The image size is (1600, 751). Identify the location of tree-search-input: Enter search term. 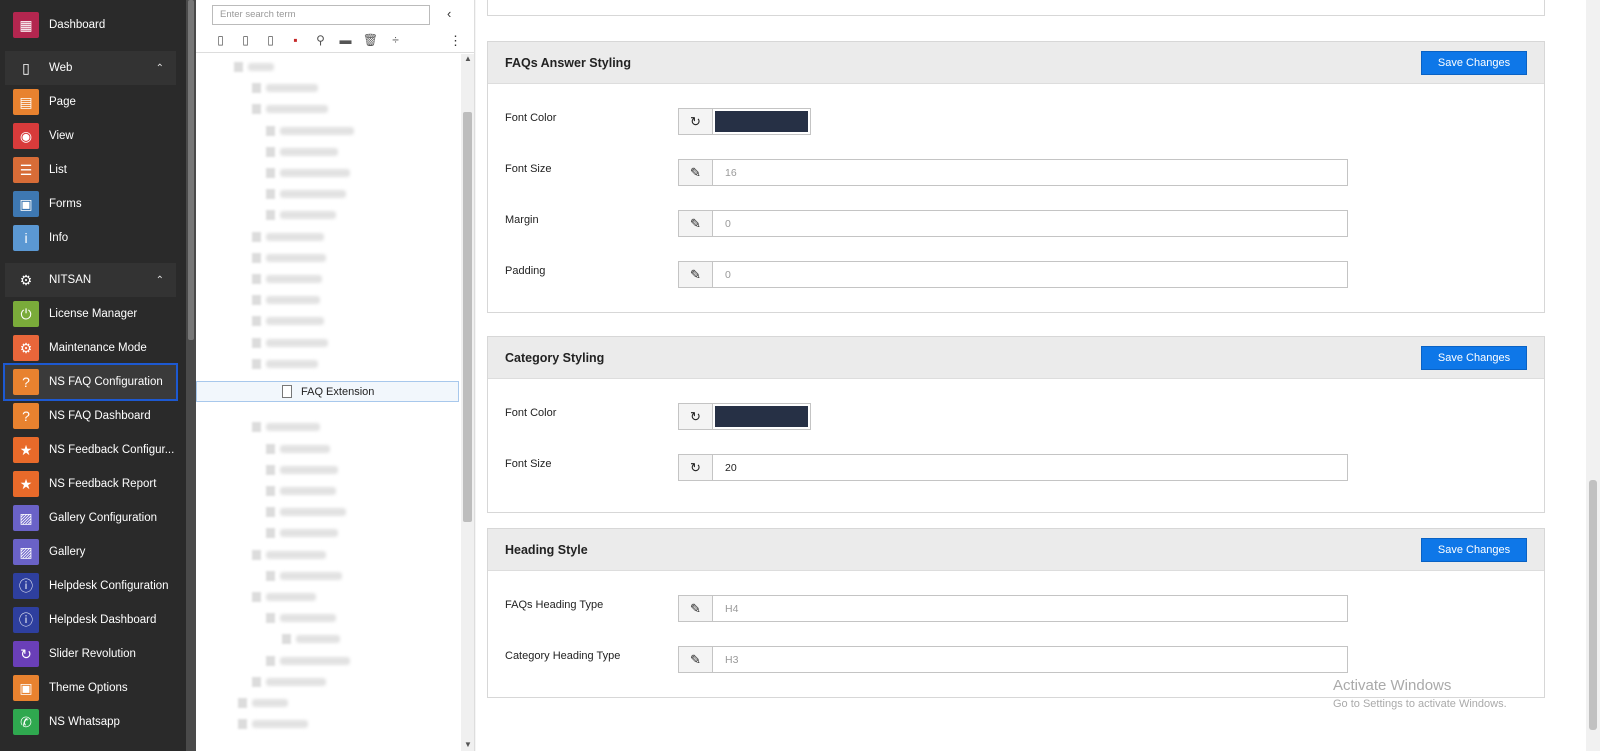
(321, 15).